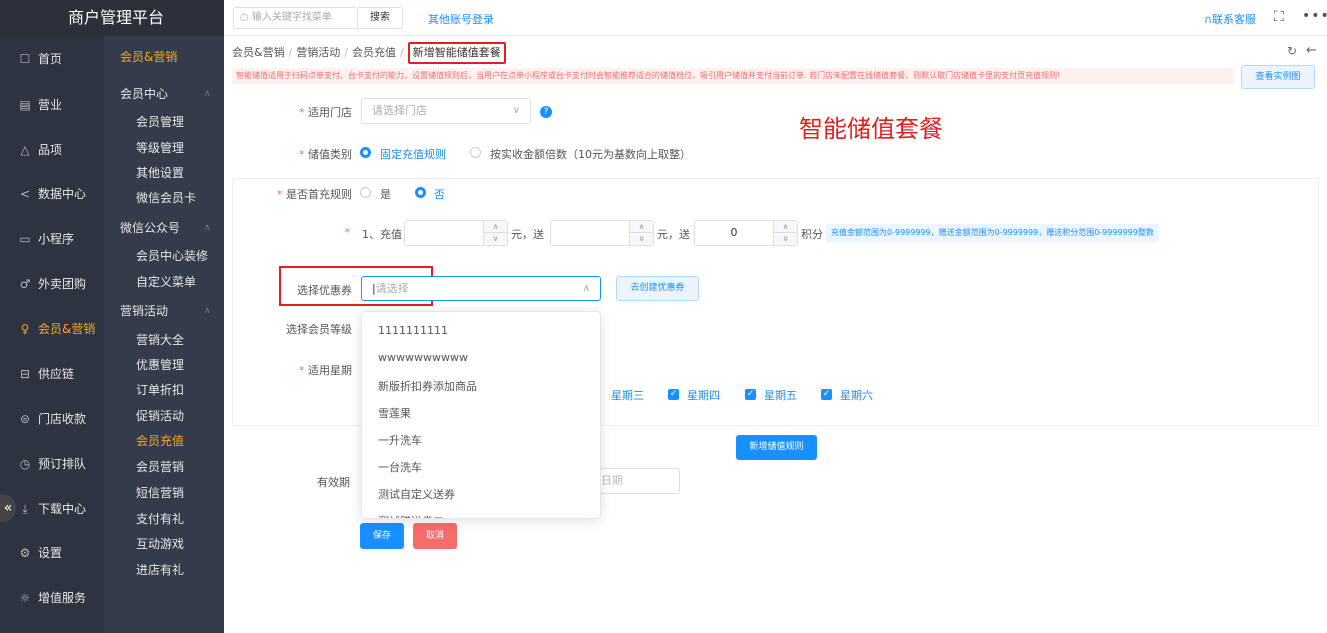 The image size is (1327, 633). What do you see at coordinates (25, 59) in the screenshot?
I see `nav-icon: ☐` at bounding box center [25, 59].